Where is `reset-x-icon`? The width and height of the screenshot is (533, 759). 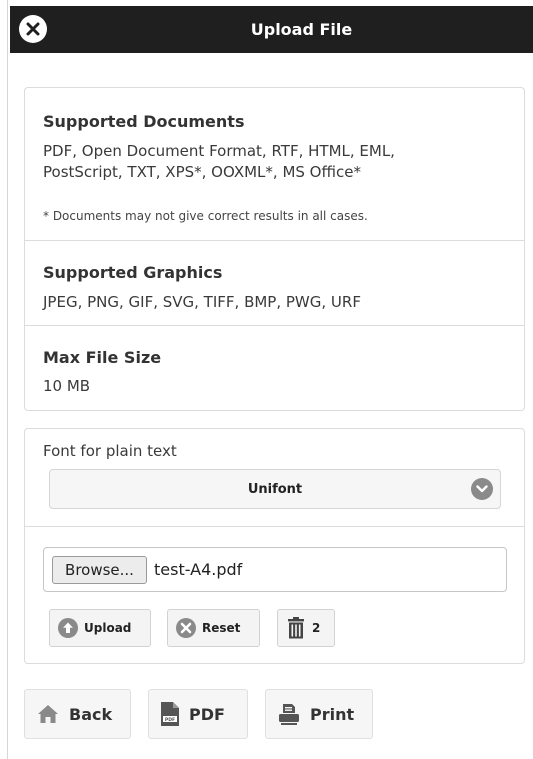
reset-x-icon is located at coordinates (186, 628).